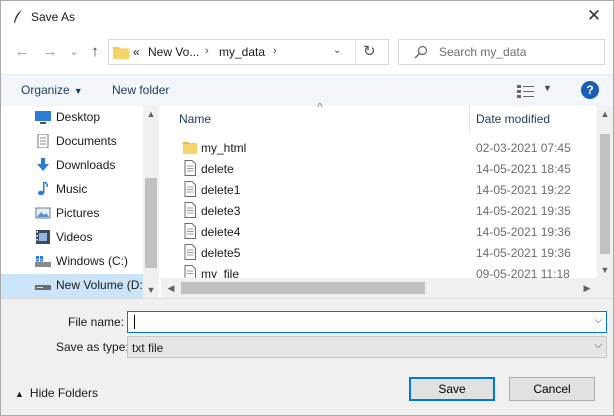  I want to click on address-segment-my-data: my_data, so click(242, 52).